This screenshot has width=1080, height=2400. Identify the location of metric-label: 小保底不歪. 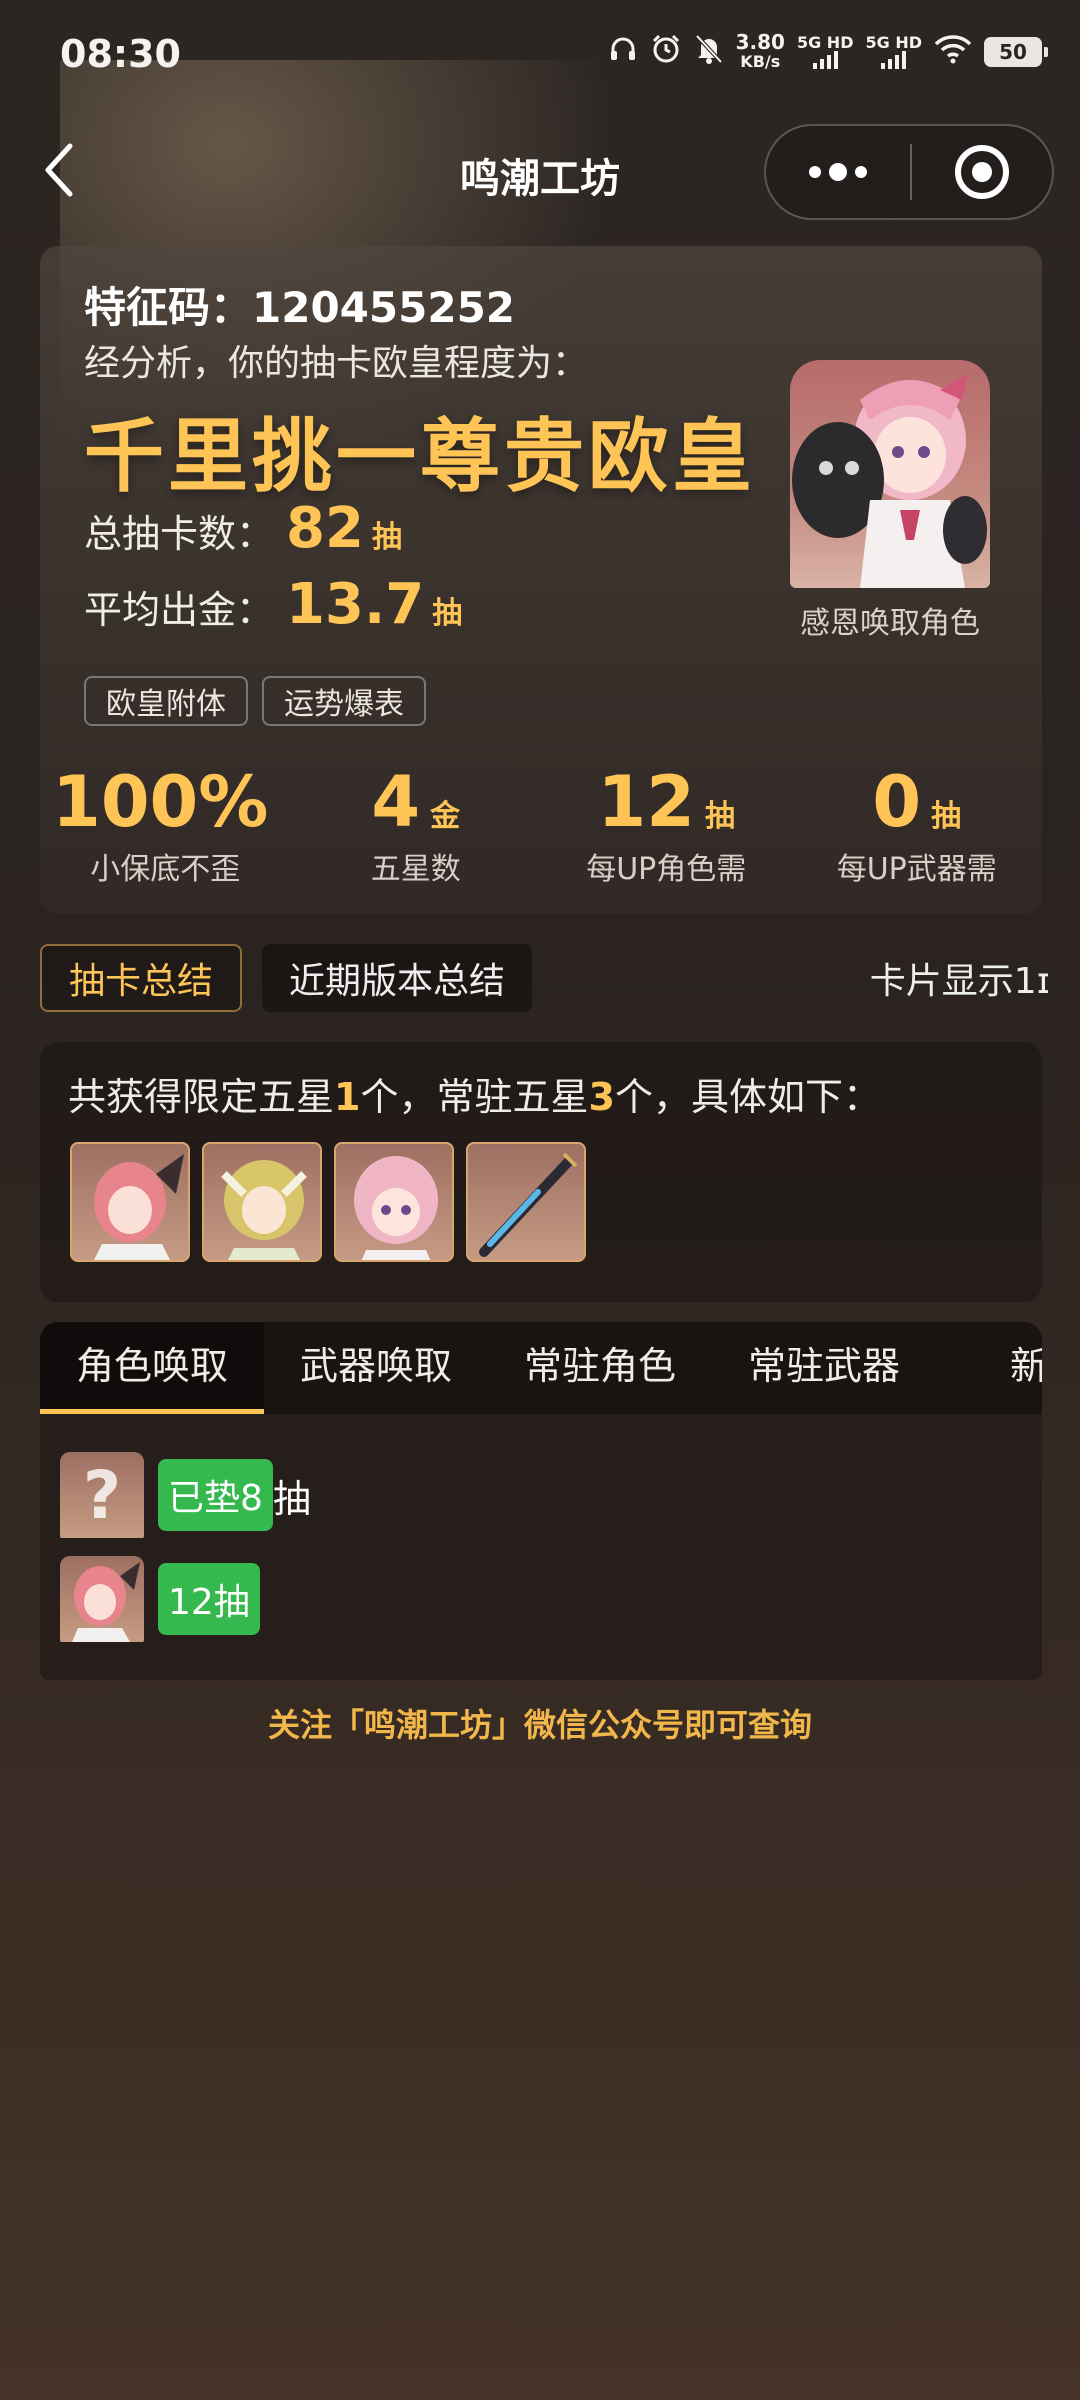
(165, 869).